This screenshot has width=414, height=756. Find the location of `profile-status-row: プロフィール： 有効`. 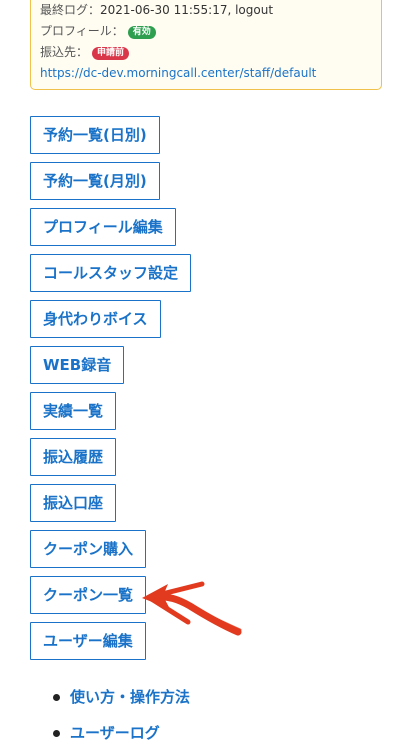

profile-status-row: プロフィール： 有効 is located at coordinates (210, 31).